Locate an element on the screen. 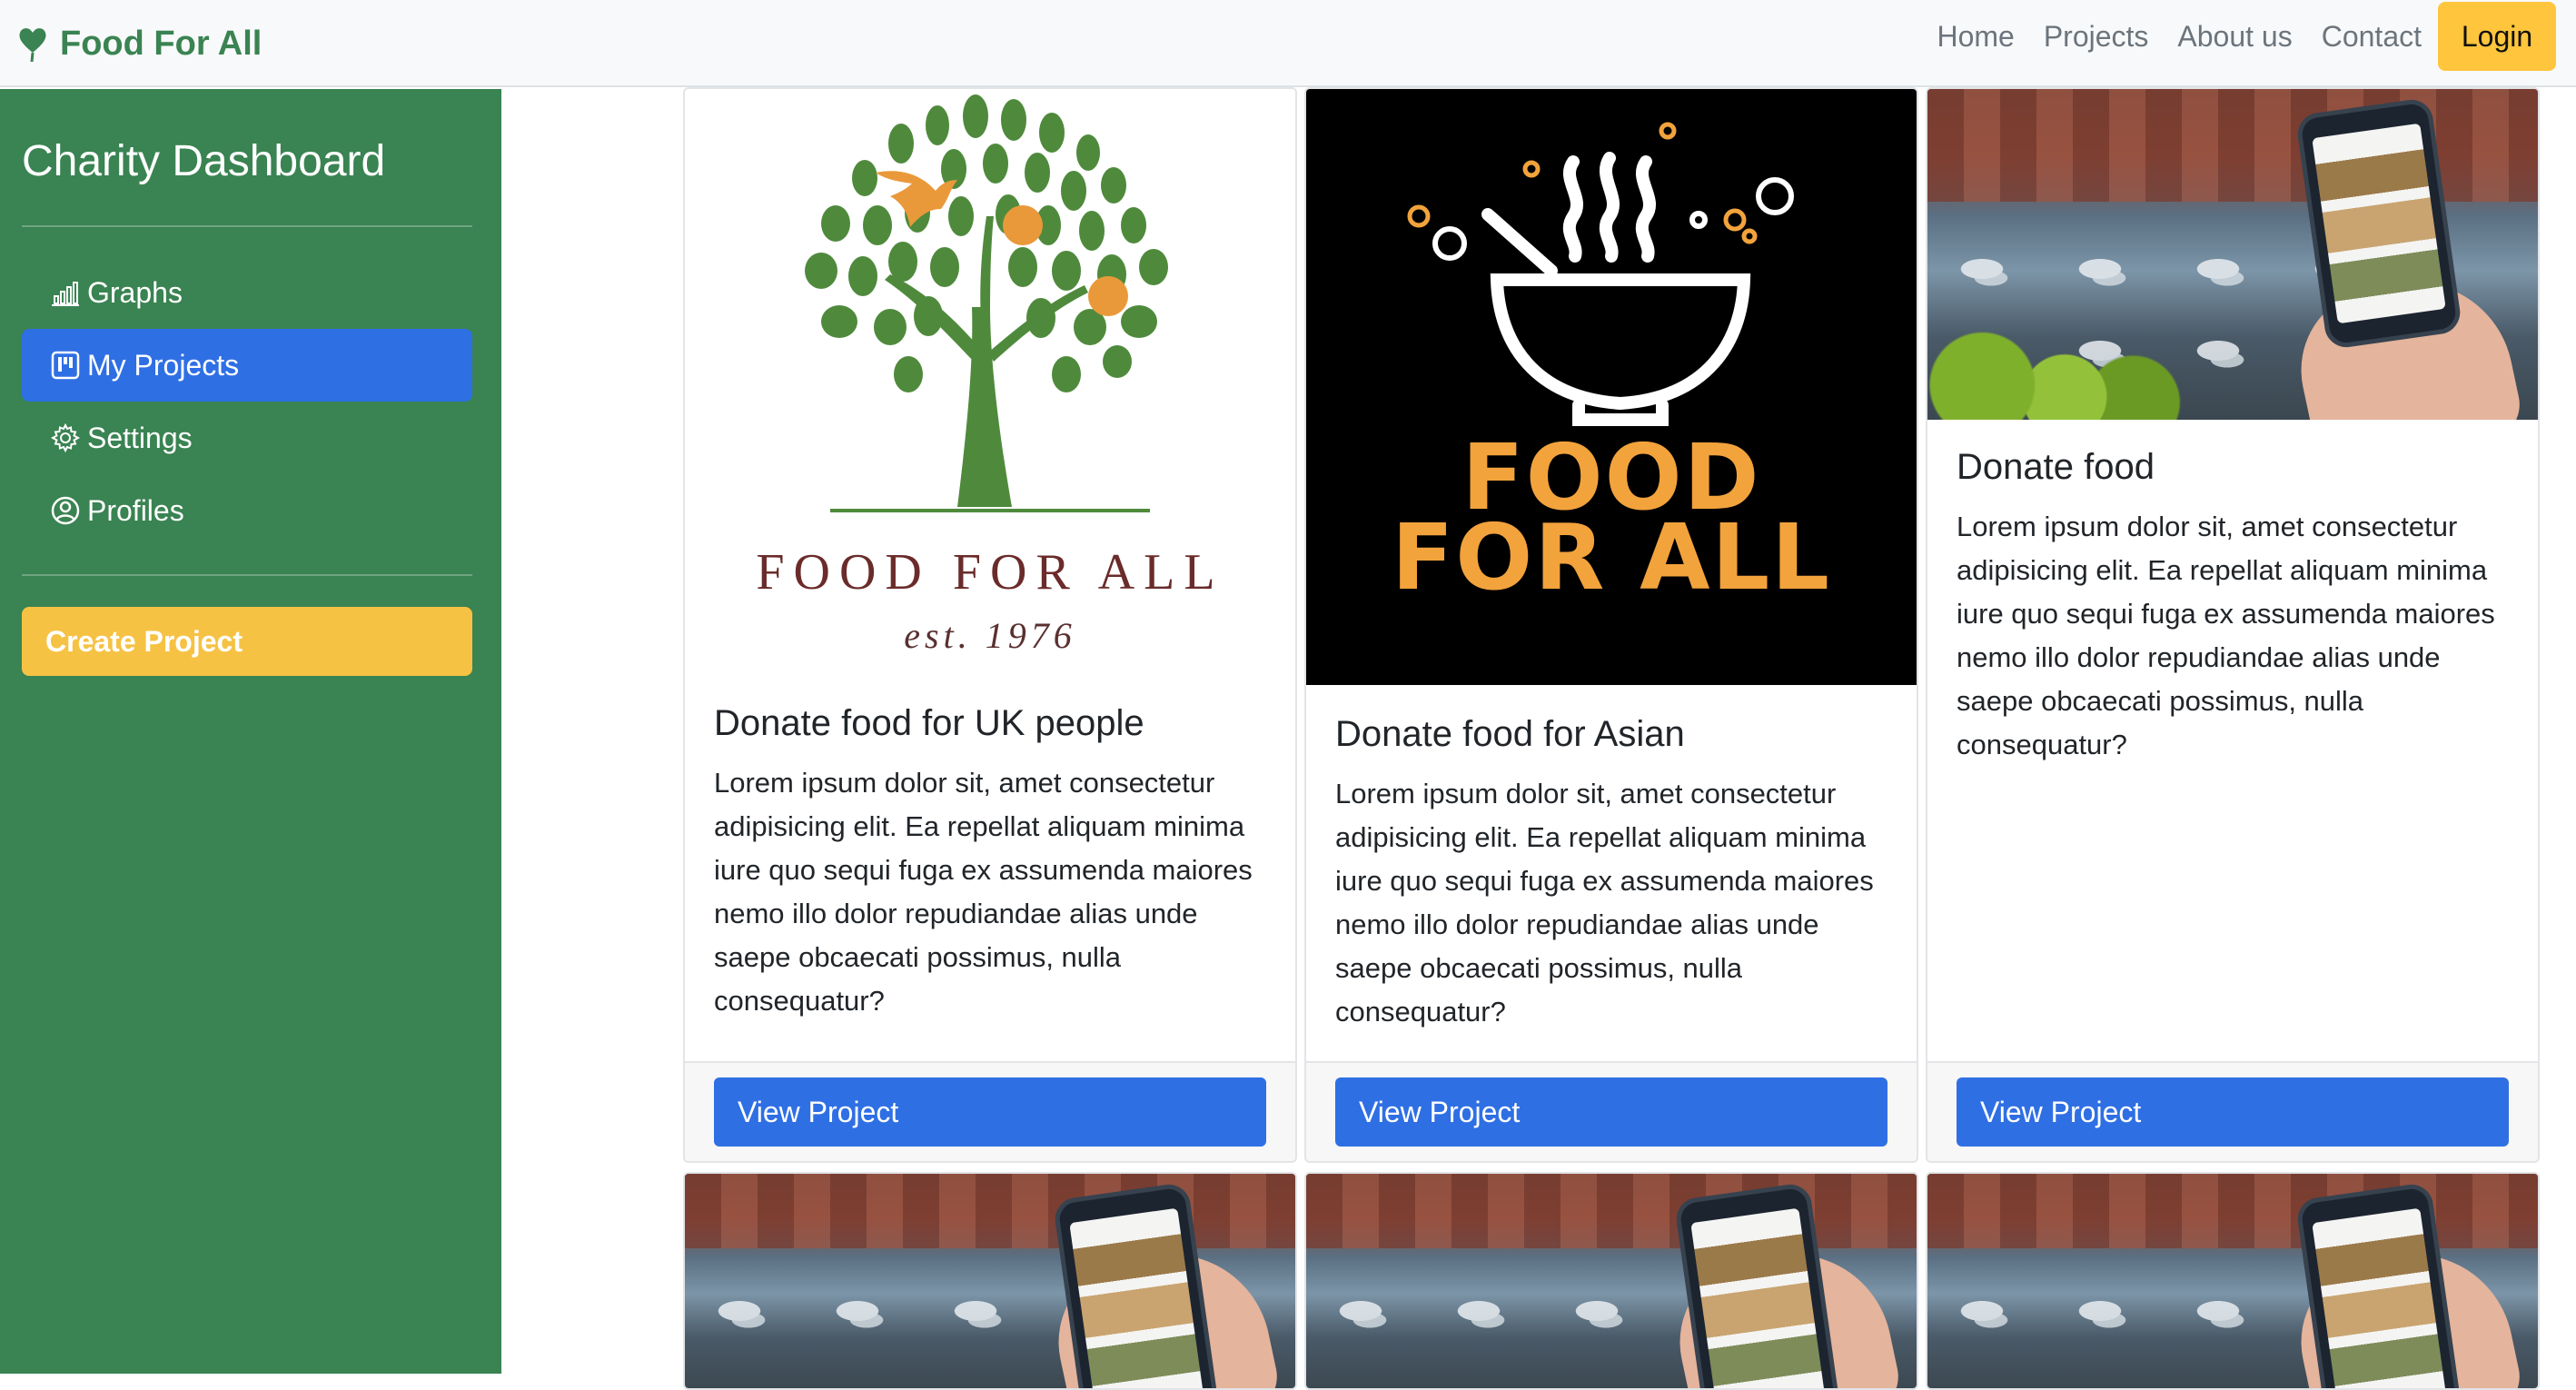 This screenshot has width=2576, height=1390. kanban-icon is located at coordinates (65, 365).